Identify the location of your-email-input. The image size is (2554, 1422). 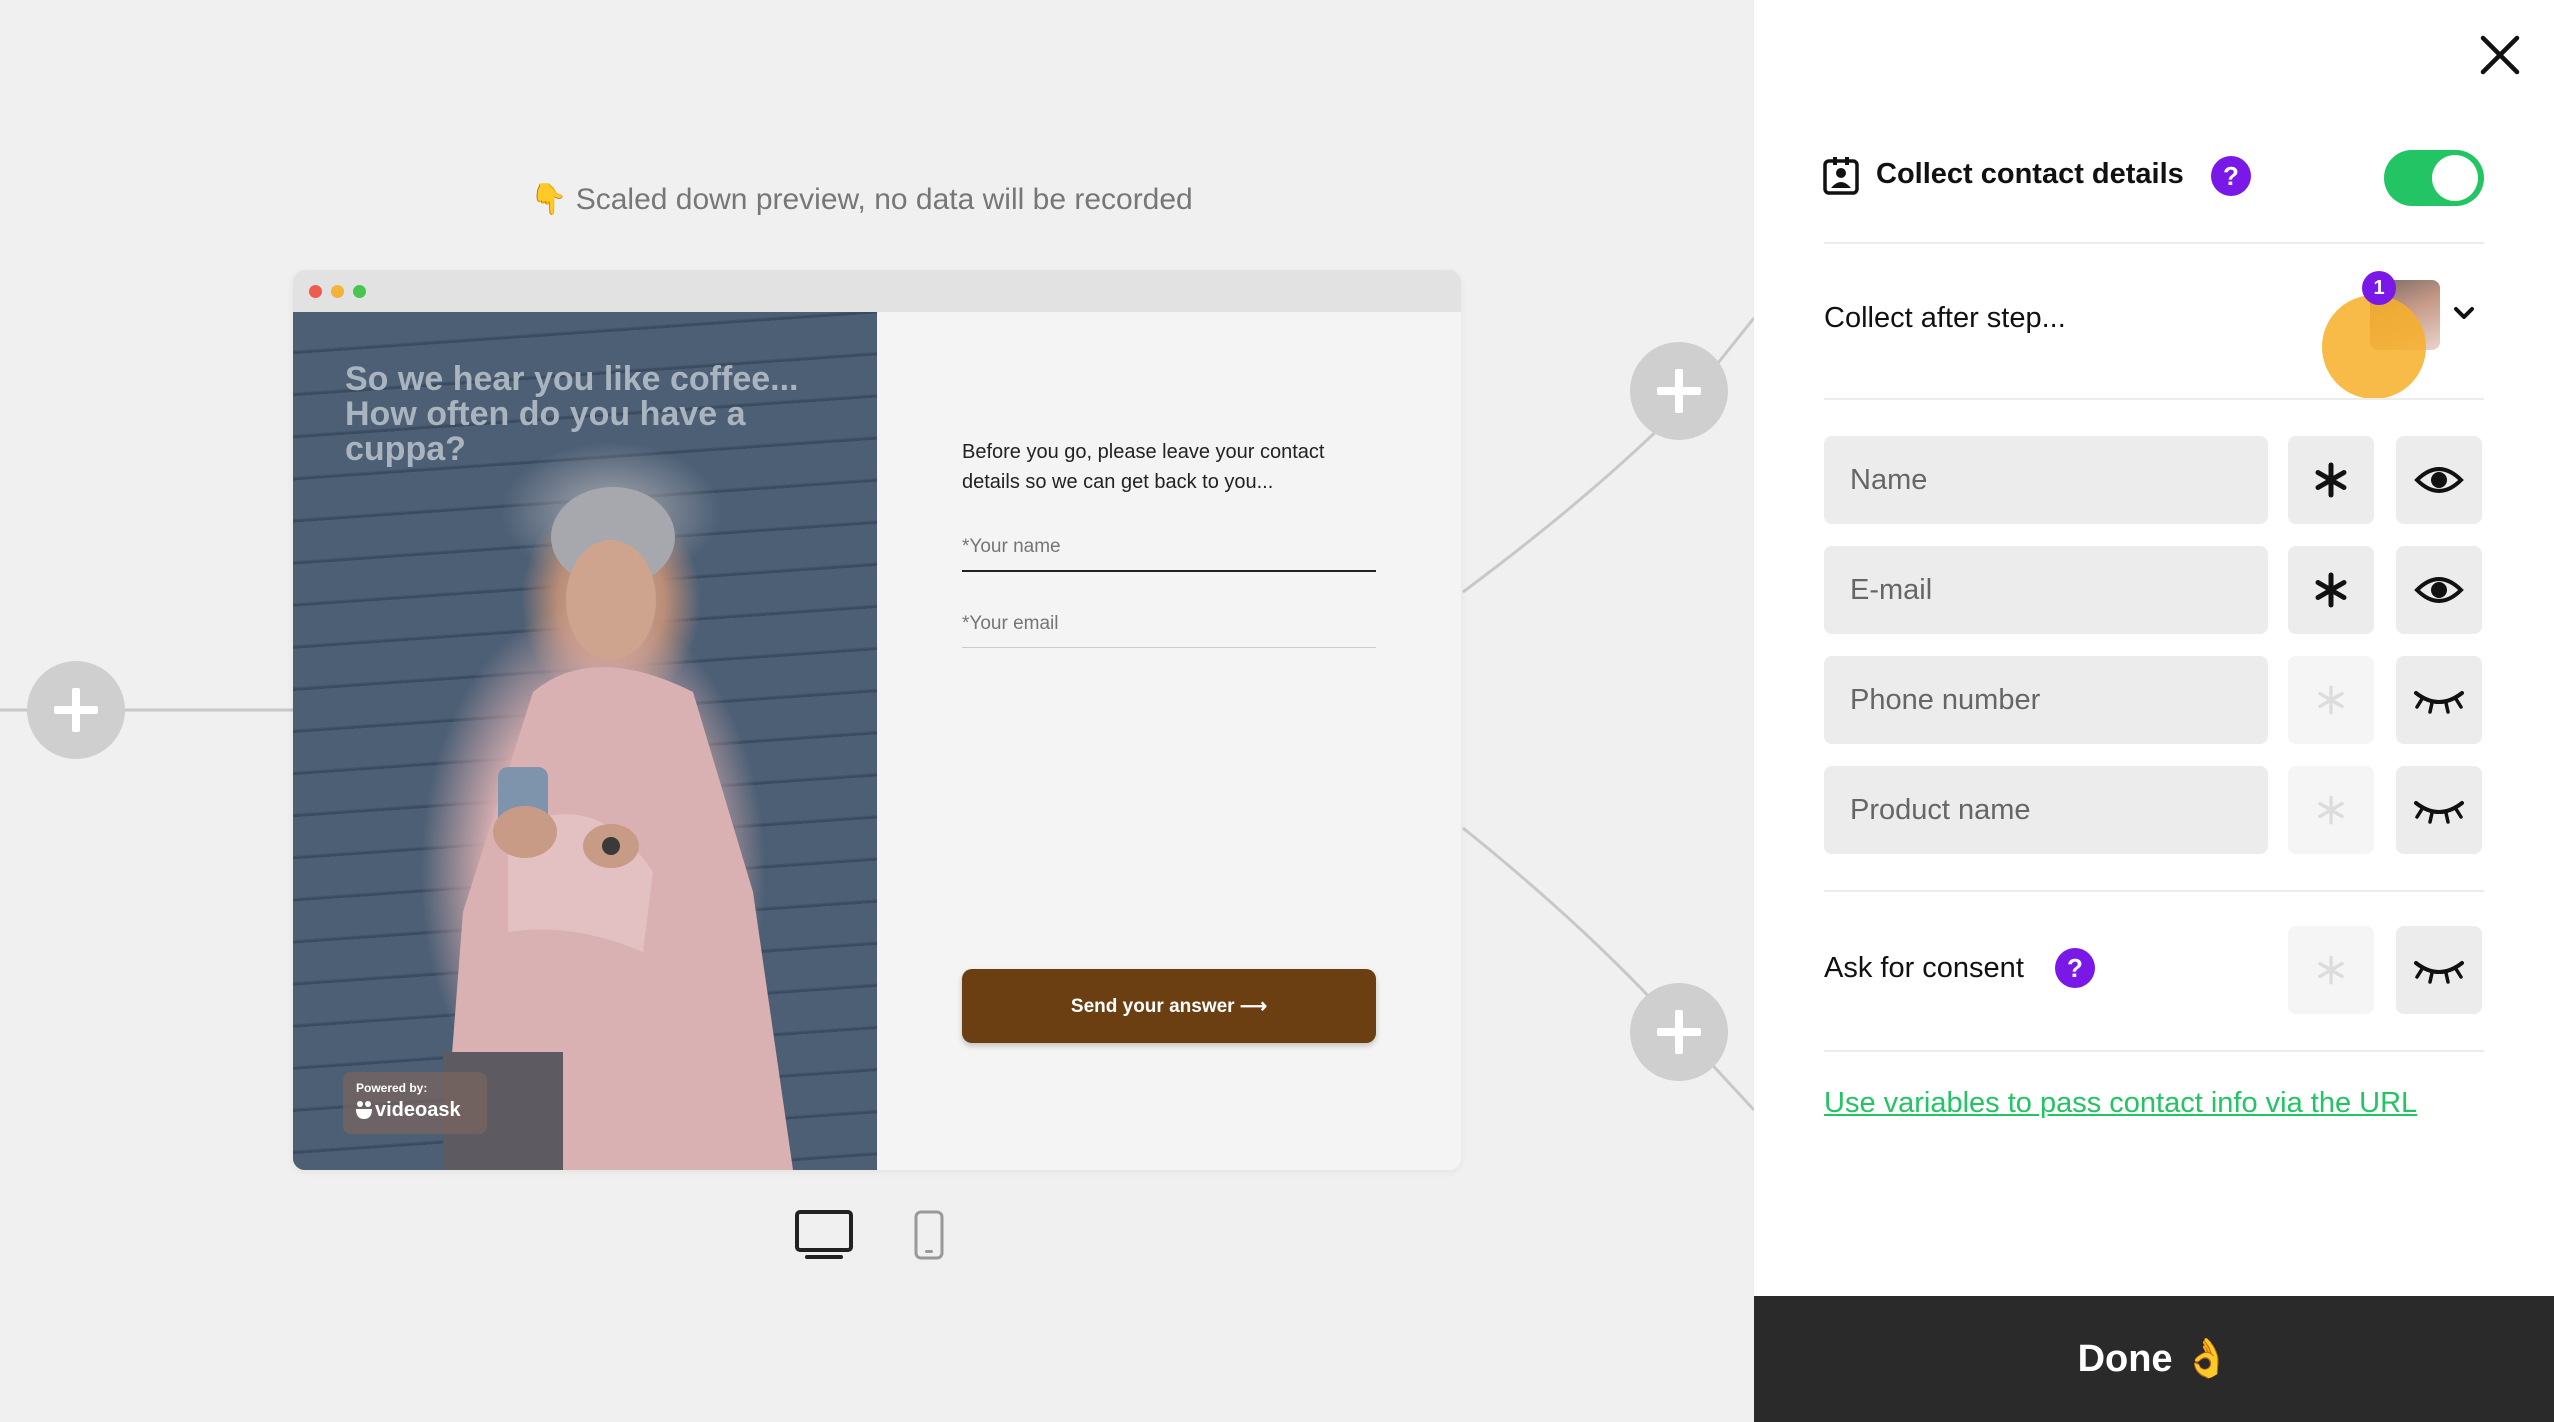
(1169, 624).